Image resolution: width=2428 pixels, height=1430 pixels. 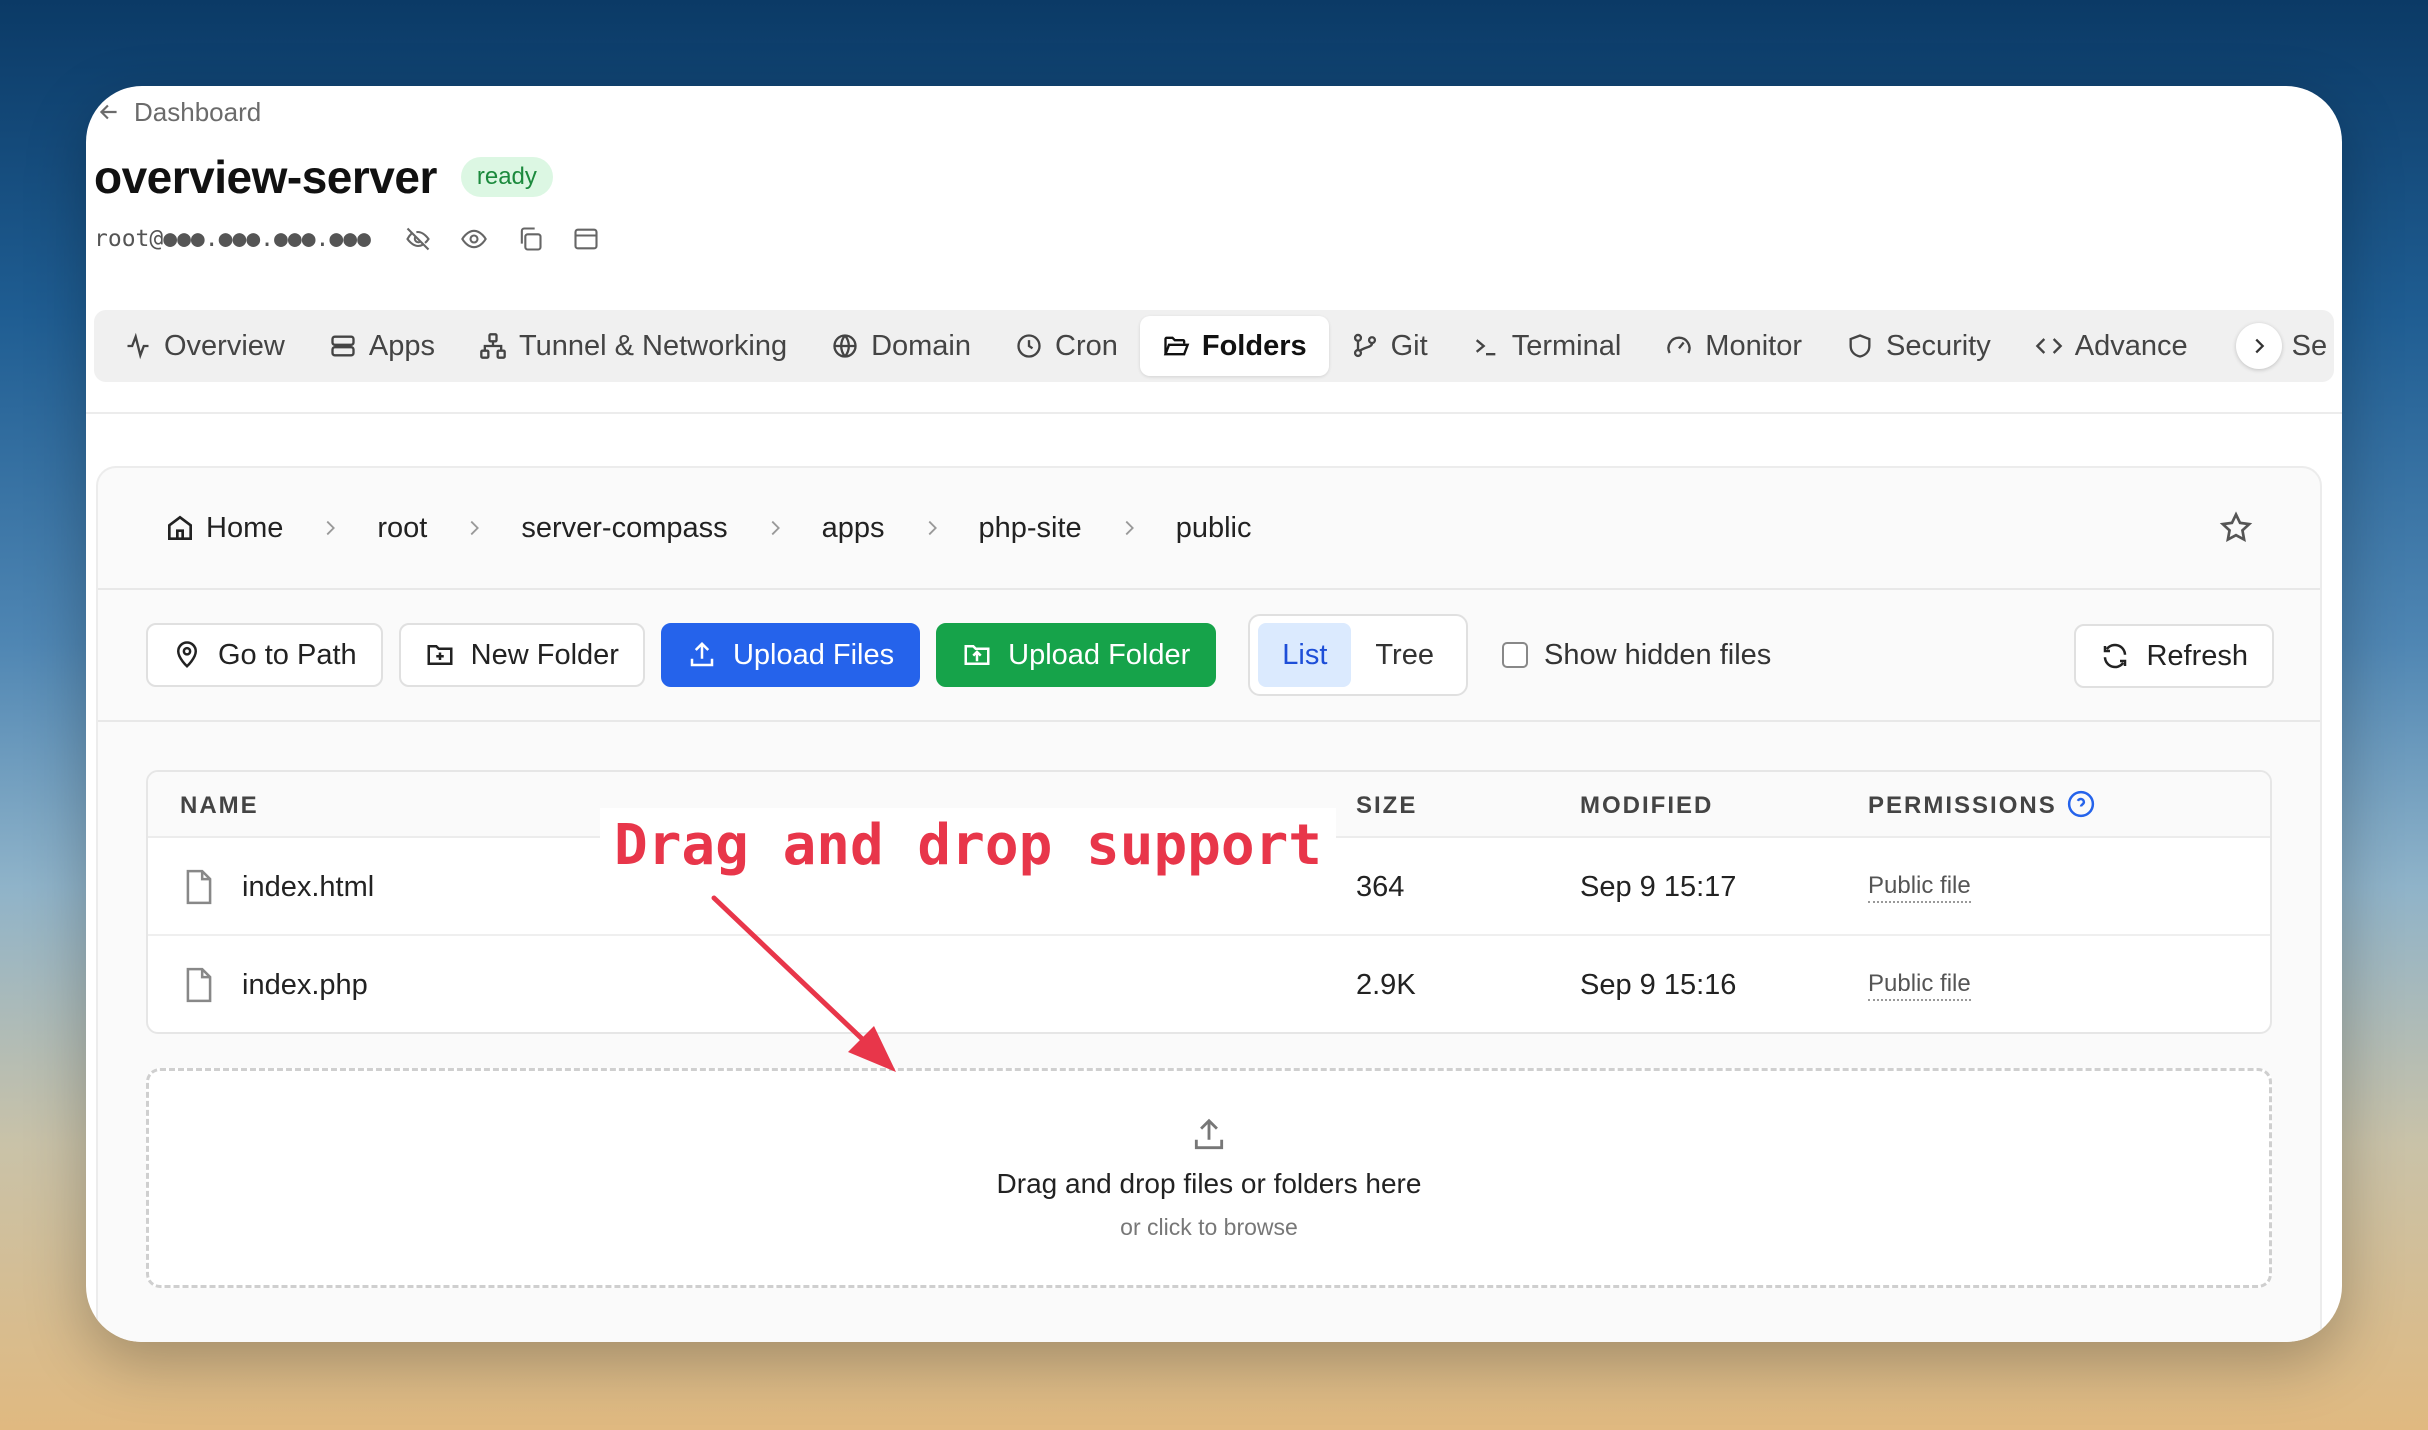 I want to click on code-icon, so click(x=2049, y=346).